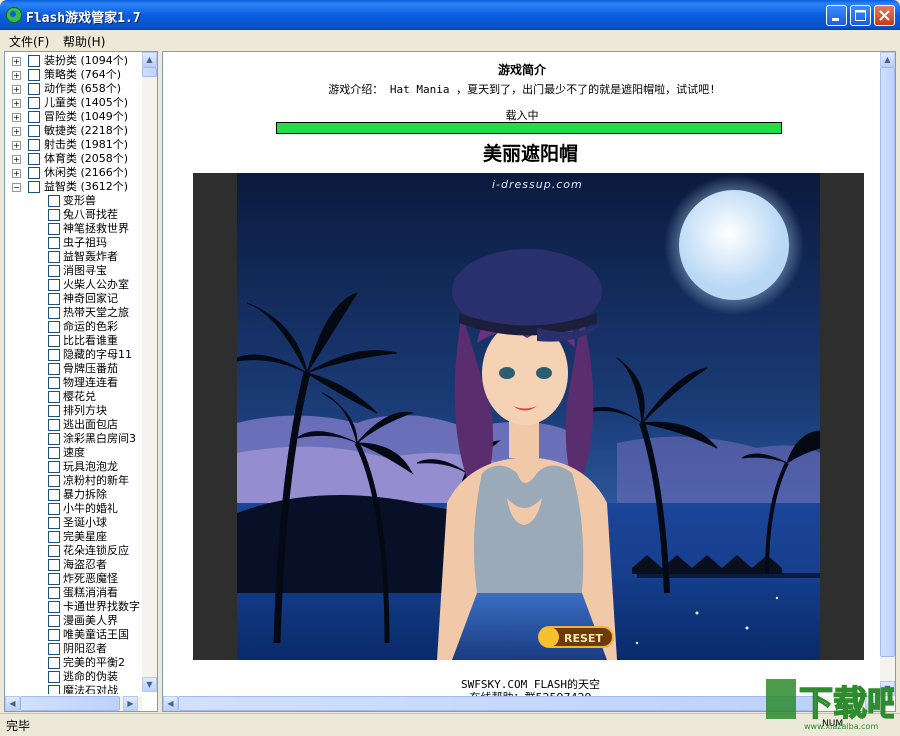 Image resolution: width=900 pixels, height=736 pixels. I want to click on tree-game-item: 完美星座, so click(73, 537).